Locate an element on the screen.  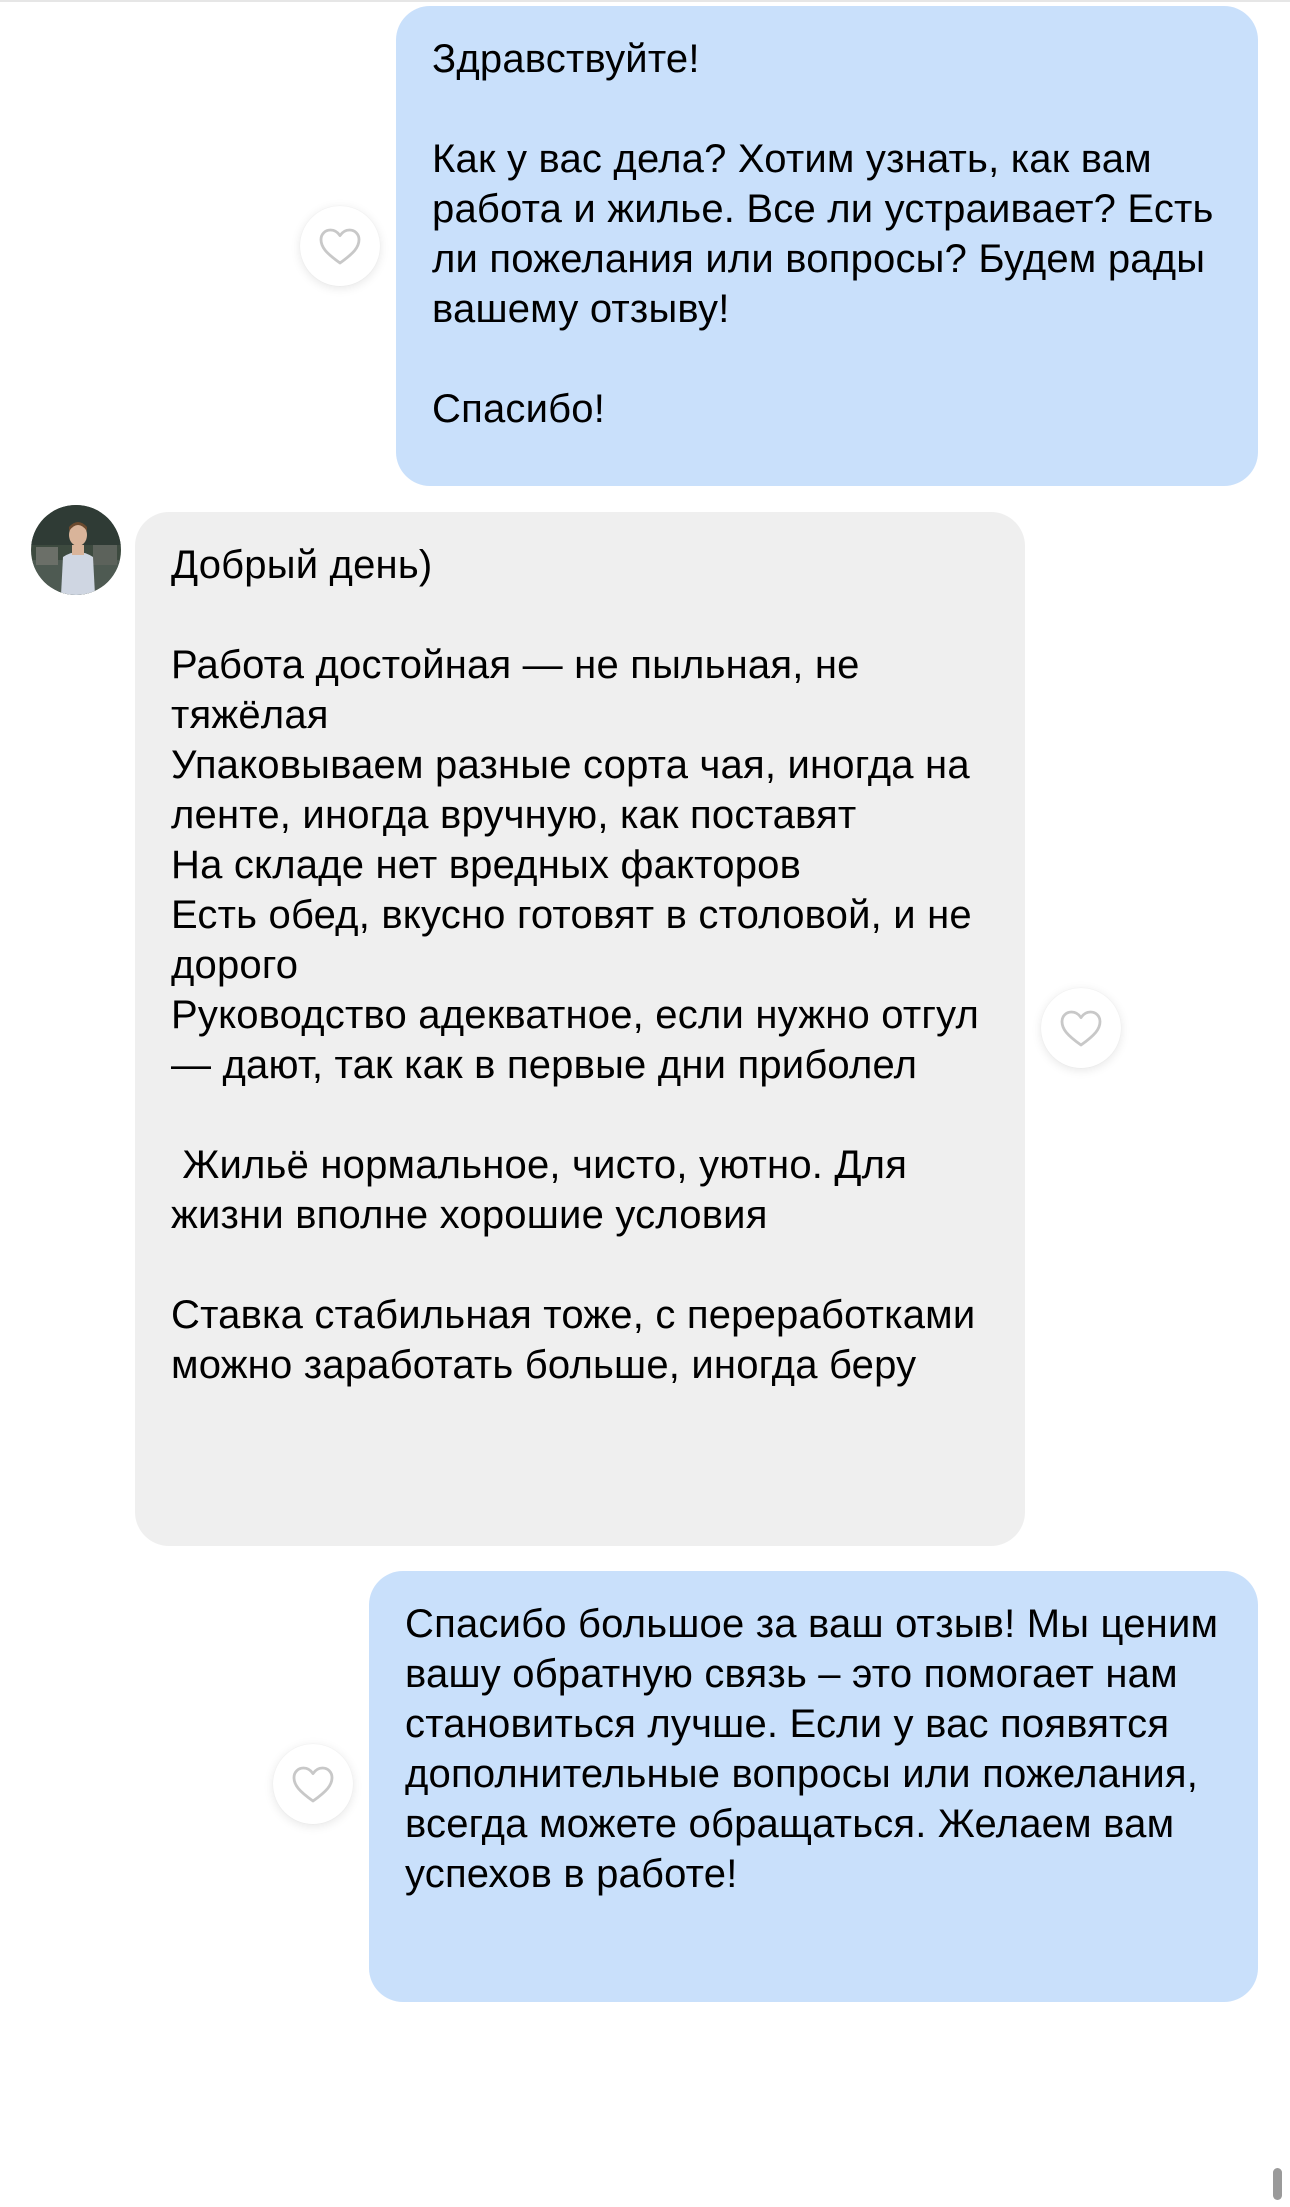
scroll-indicator is located at coordinates (1277, 2184).